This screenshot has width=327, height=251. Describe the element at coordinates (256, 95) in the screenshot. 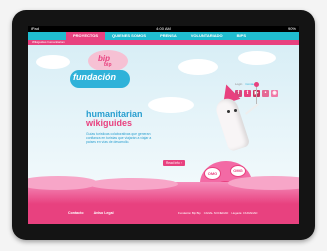

I see `character-stick` at that location.